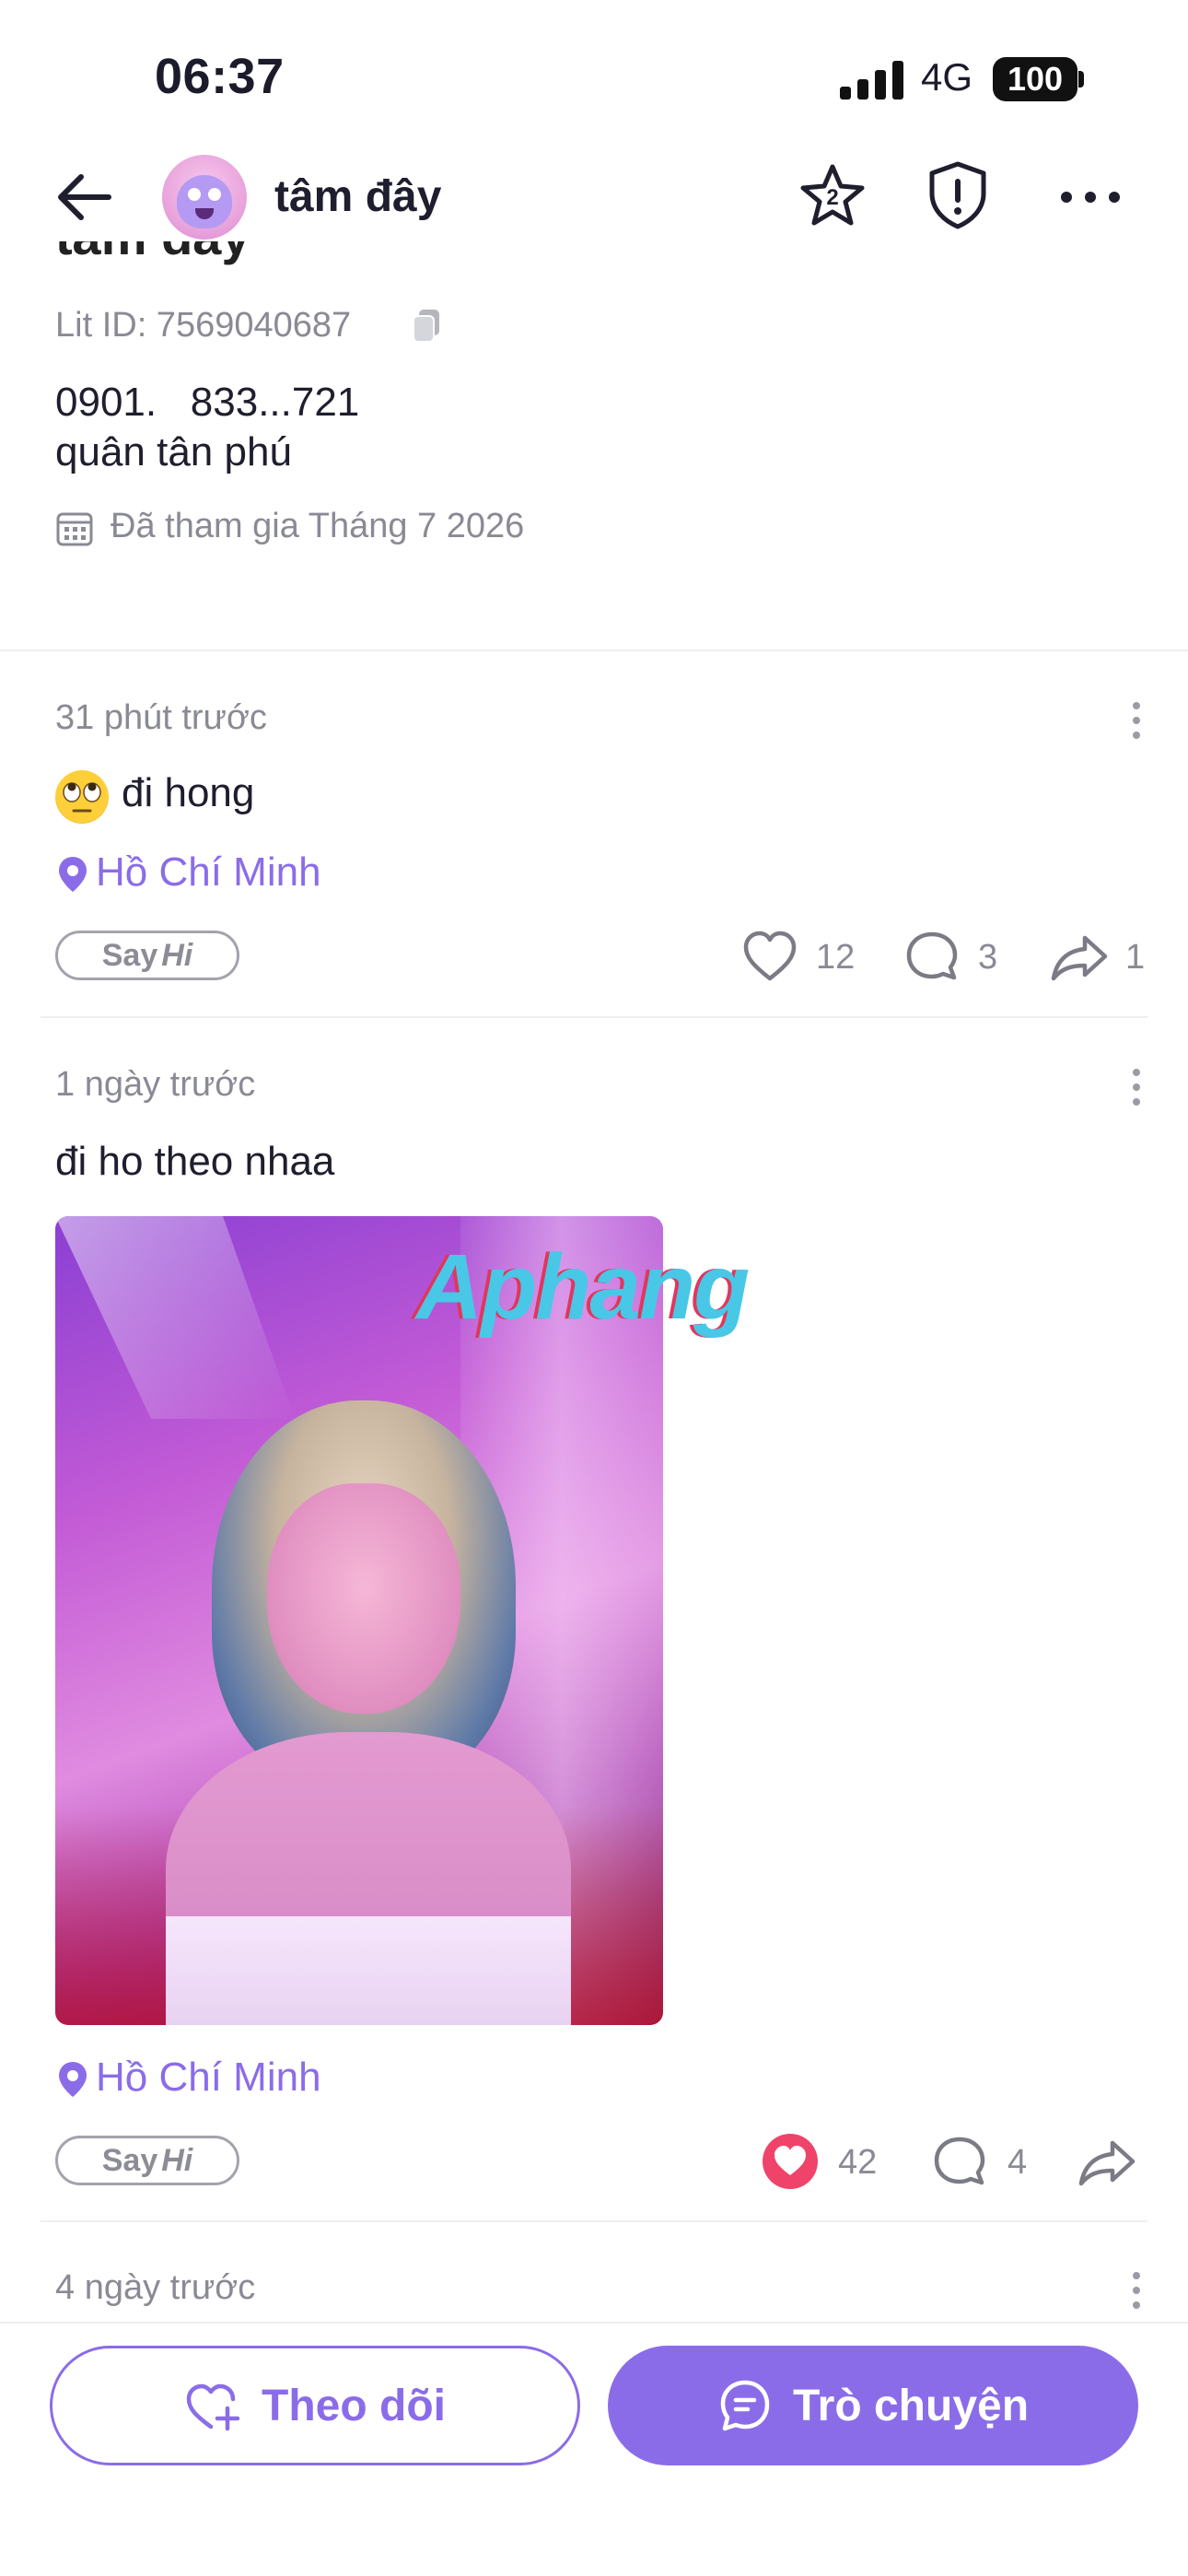  What do you see at coordinates (204, 201) in the screenshot?
I see `avatar-character` at bounding box center [204, 201].